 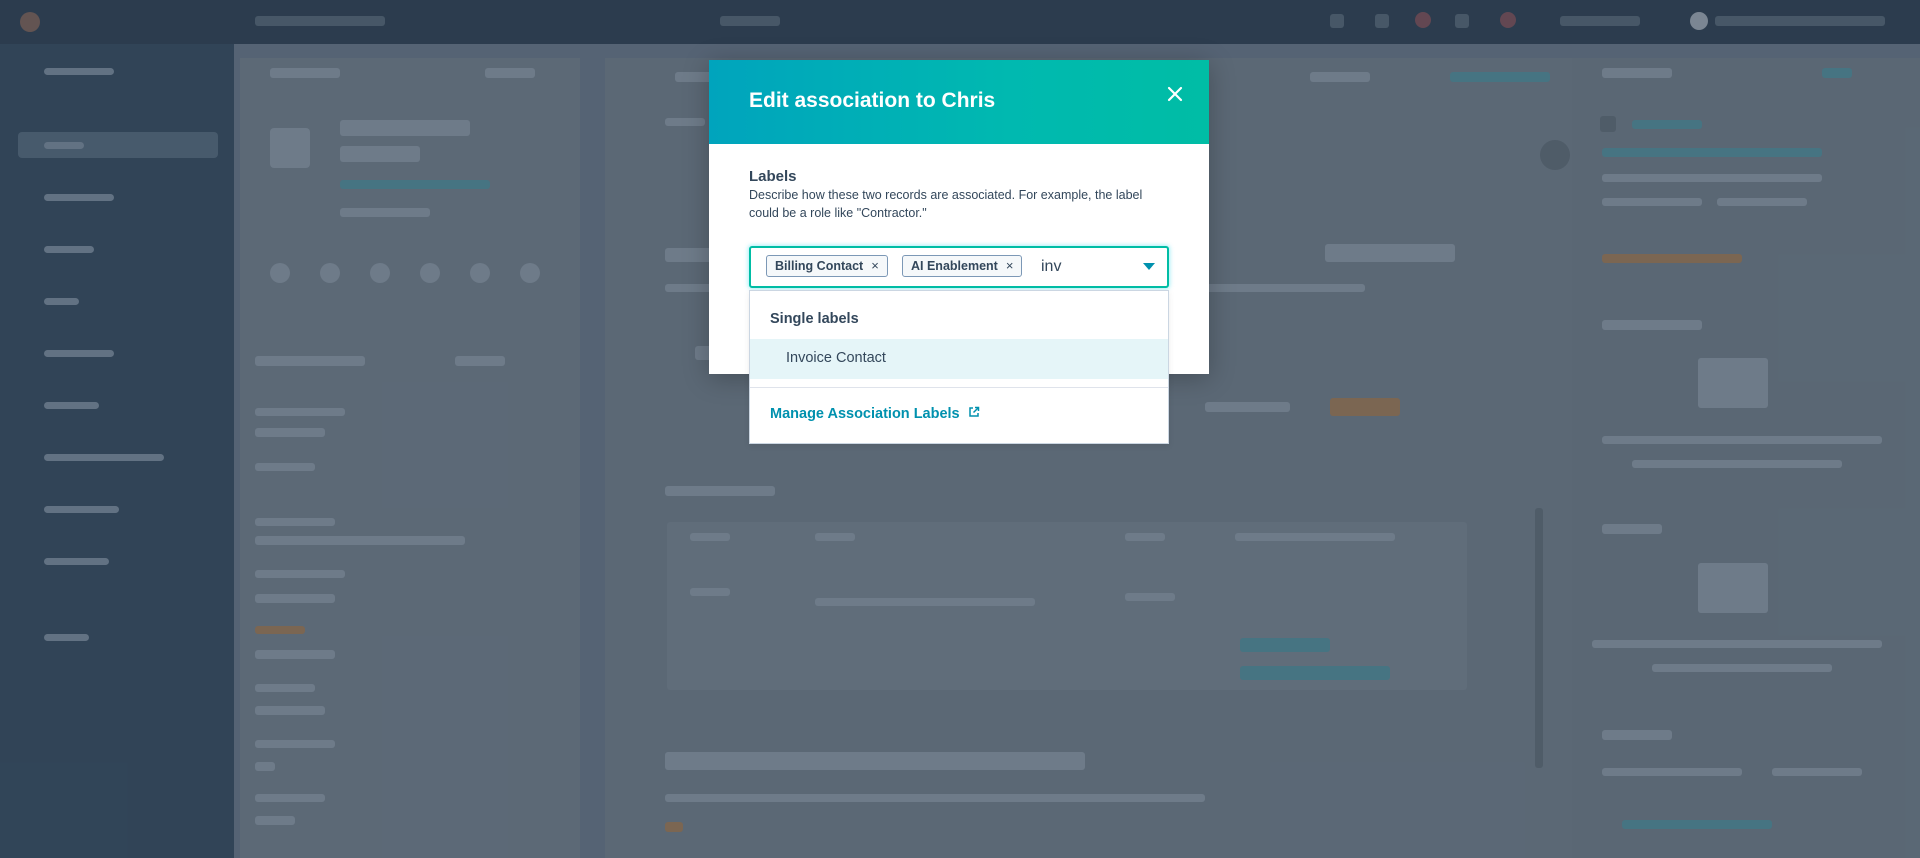 I want to click on manage-link-label: Manage Association Labels, so click(x=865, y=414).